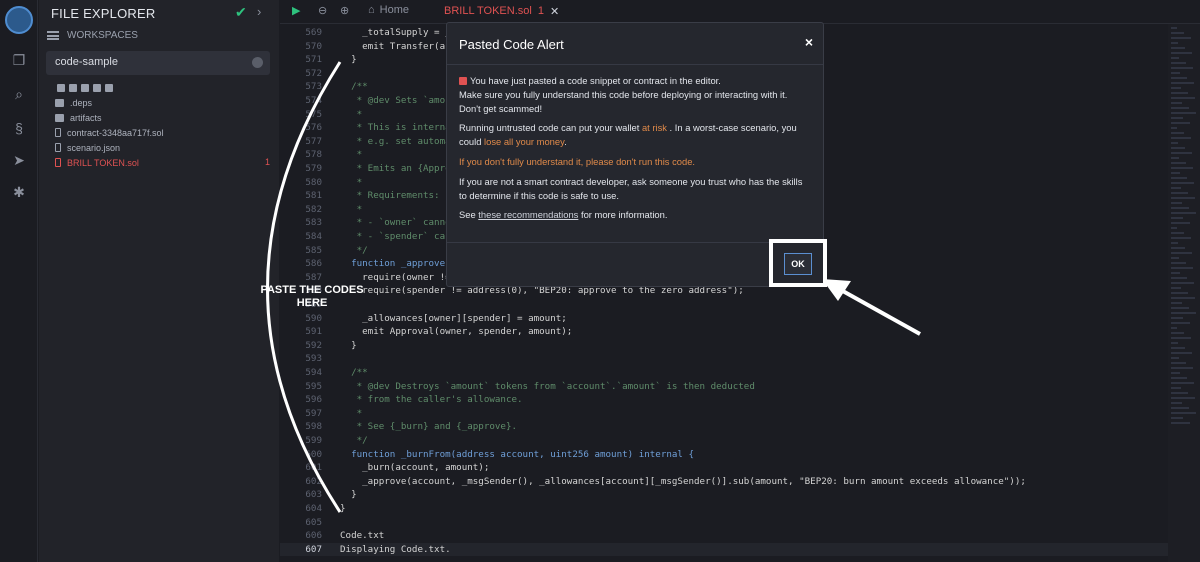  What do you see at coordinates (97, 88) in the screenshot?
I see `upload-icon` at bounding box center [97, 88].